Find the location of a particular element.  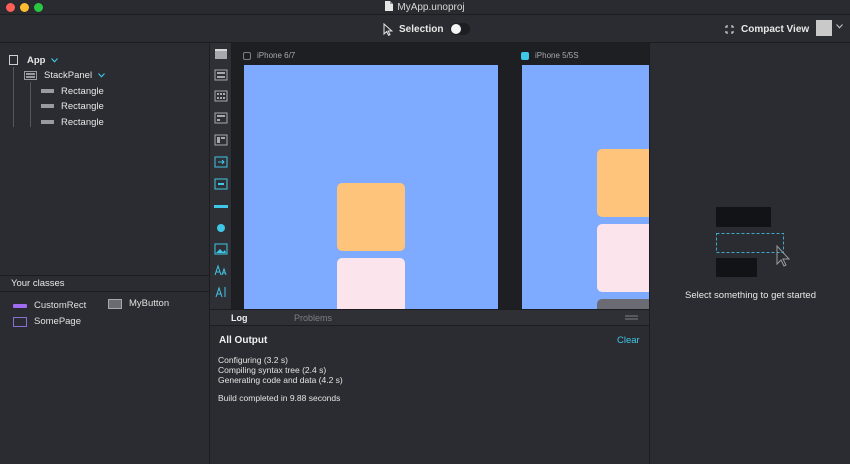

tree-item-app: App is located at coordinates (34, 60).